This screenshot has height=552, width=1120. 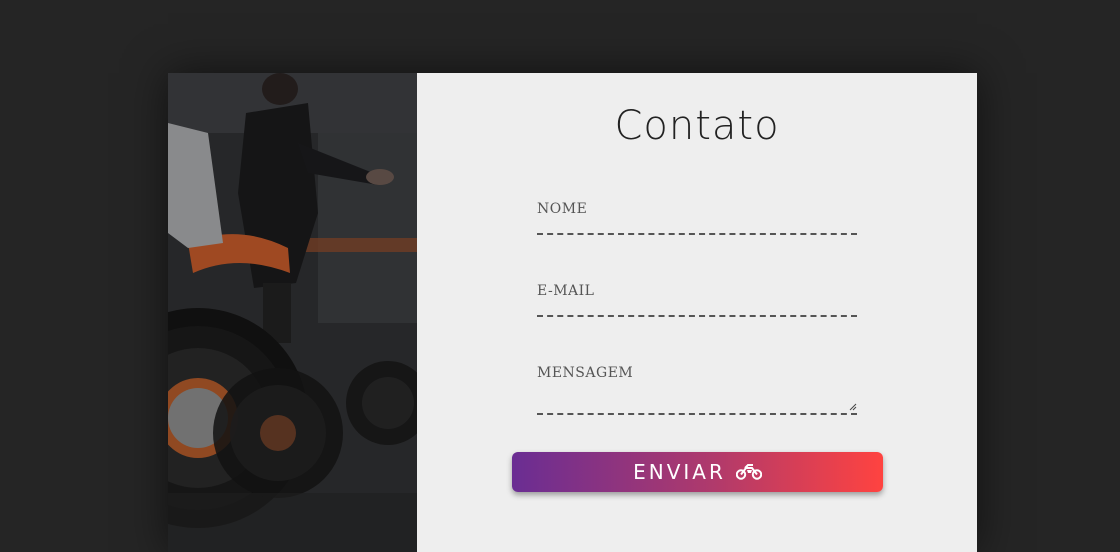 What do you see at coordinates (853, 407) in the screenshot?
I see `resize-handle-icon` at bounding box center [853, 407].